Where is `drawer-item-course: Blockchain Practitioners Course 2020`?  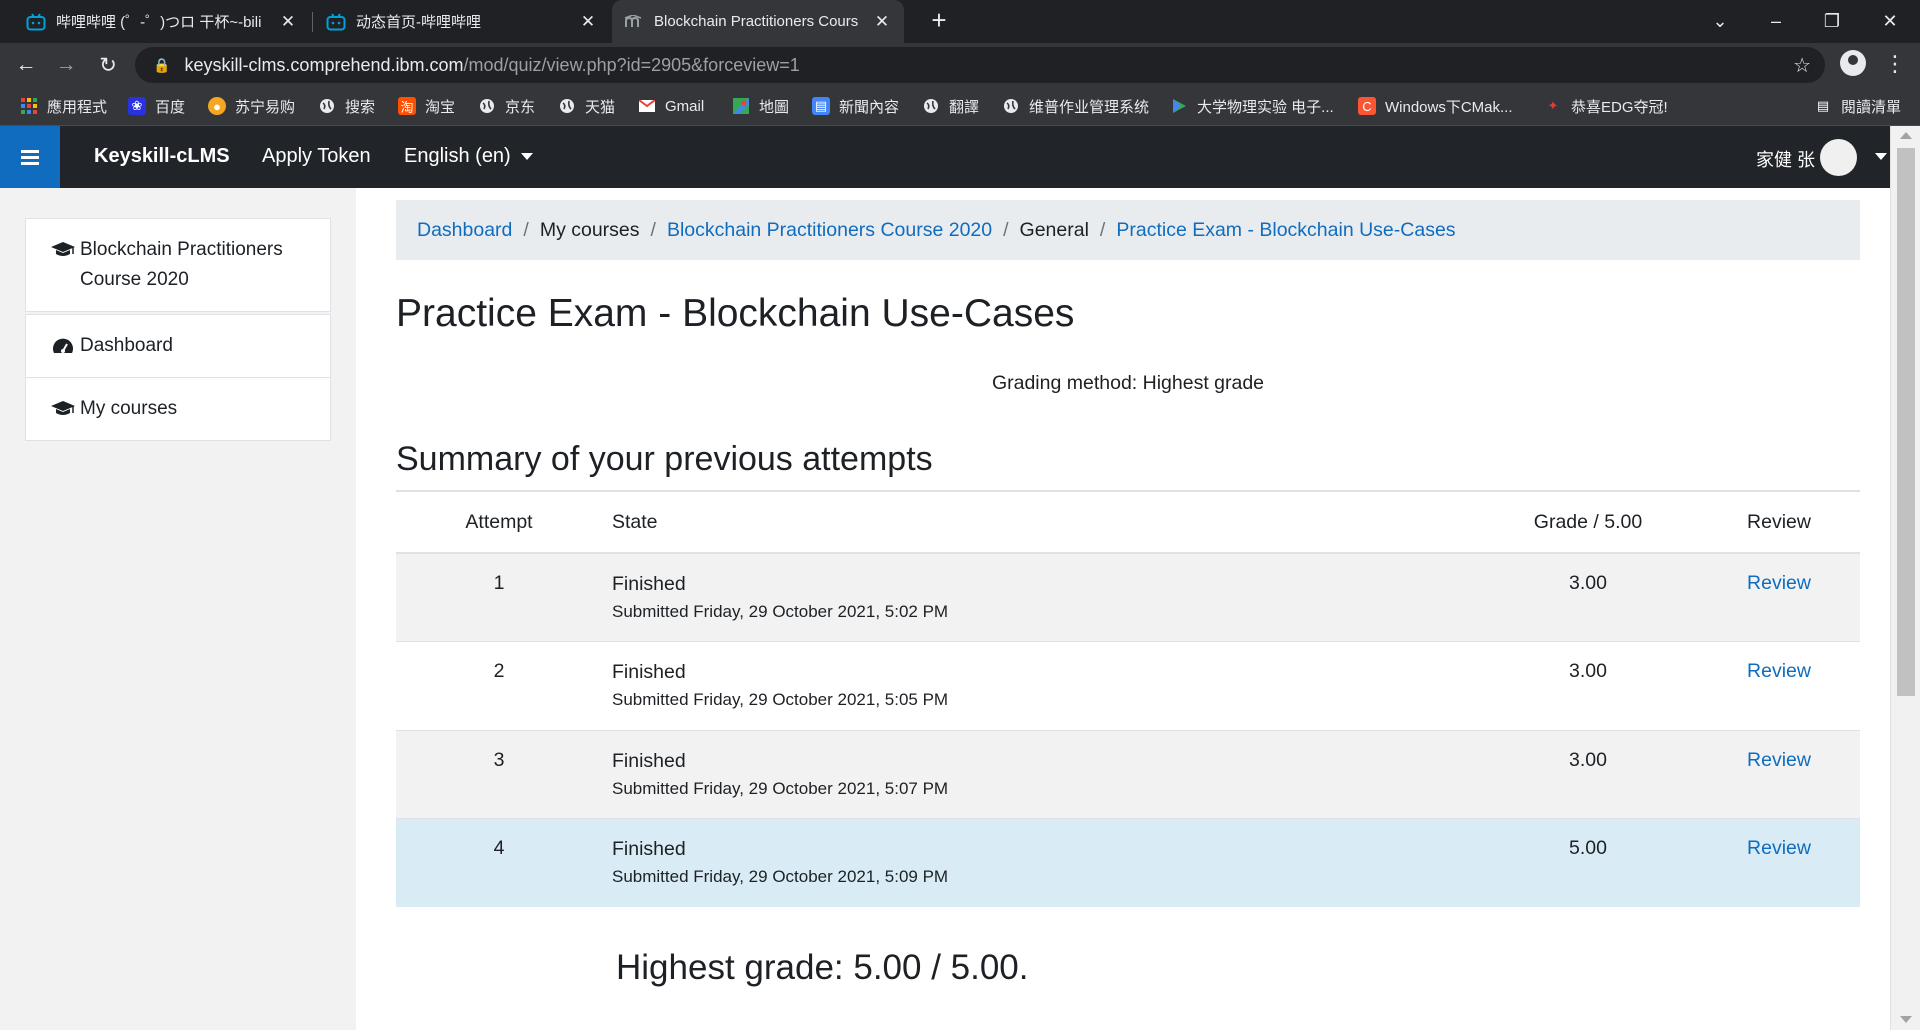
drawer-item-course: Blockchain Practitioners Course 2020 is located at coordinates (178, 265).